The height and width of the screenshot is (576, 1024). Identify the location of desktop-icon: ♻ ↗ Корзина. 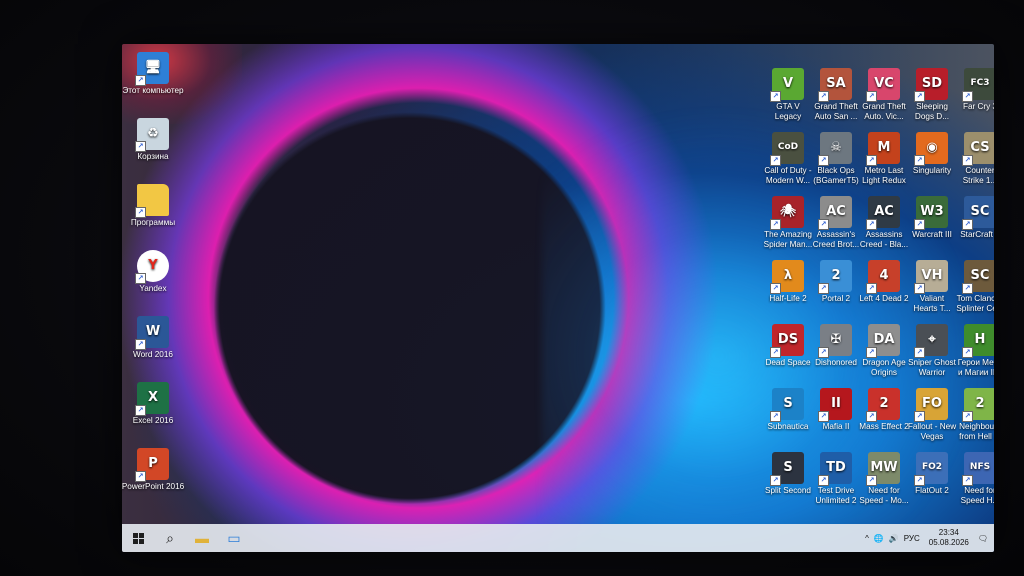
(154, 140).